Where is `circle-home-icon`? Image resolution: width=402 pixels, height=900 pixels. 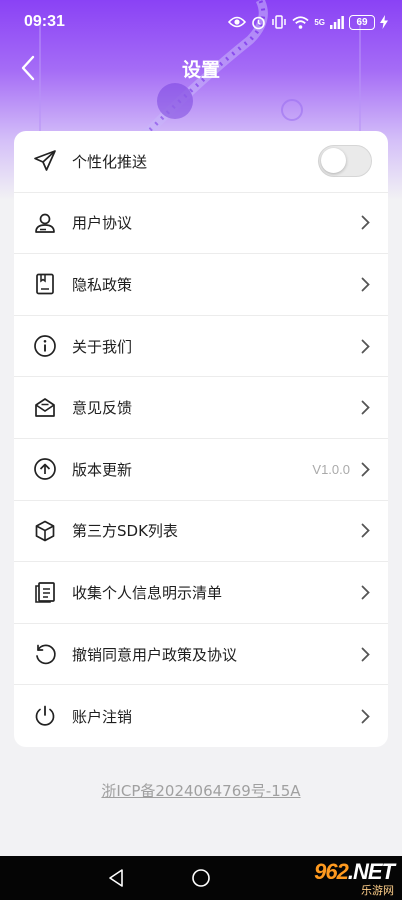
circle-home-icon is located at coordinates (201, 878).